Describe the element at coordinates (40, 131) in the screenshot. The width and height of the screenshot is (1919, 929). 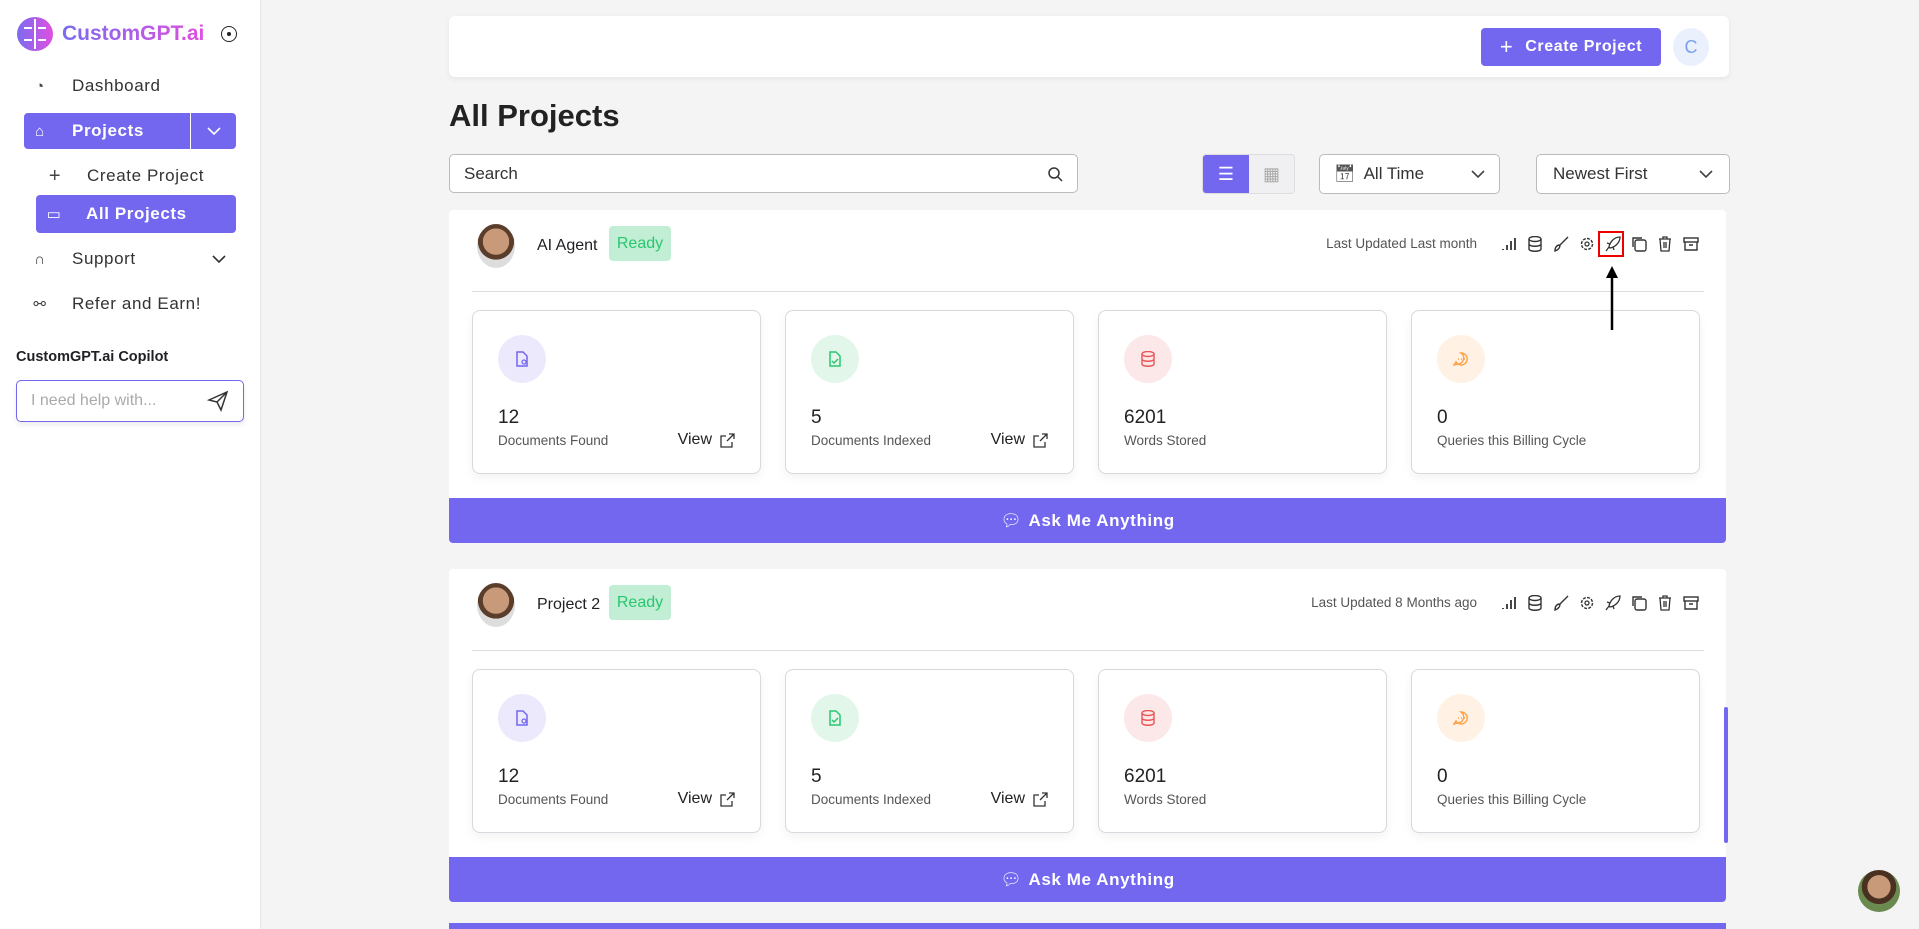
I see `home-icon: ⌂` at that location.